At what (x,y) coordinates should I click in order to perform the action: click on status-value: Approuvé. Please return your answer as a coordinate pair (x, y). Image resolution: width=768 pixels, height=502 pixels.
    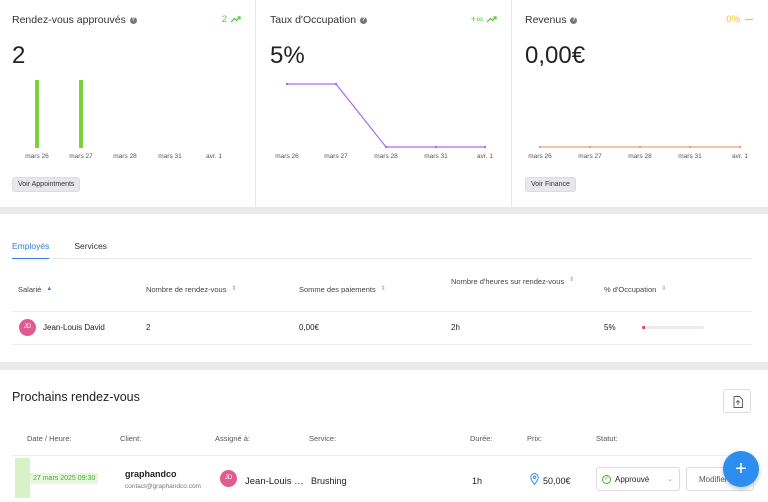
    Looking at the image, I should click on (632, 479).